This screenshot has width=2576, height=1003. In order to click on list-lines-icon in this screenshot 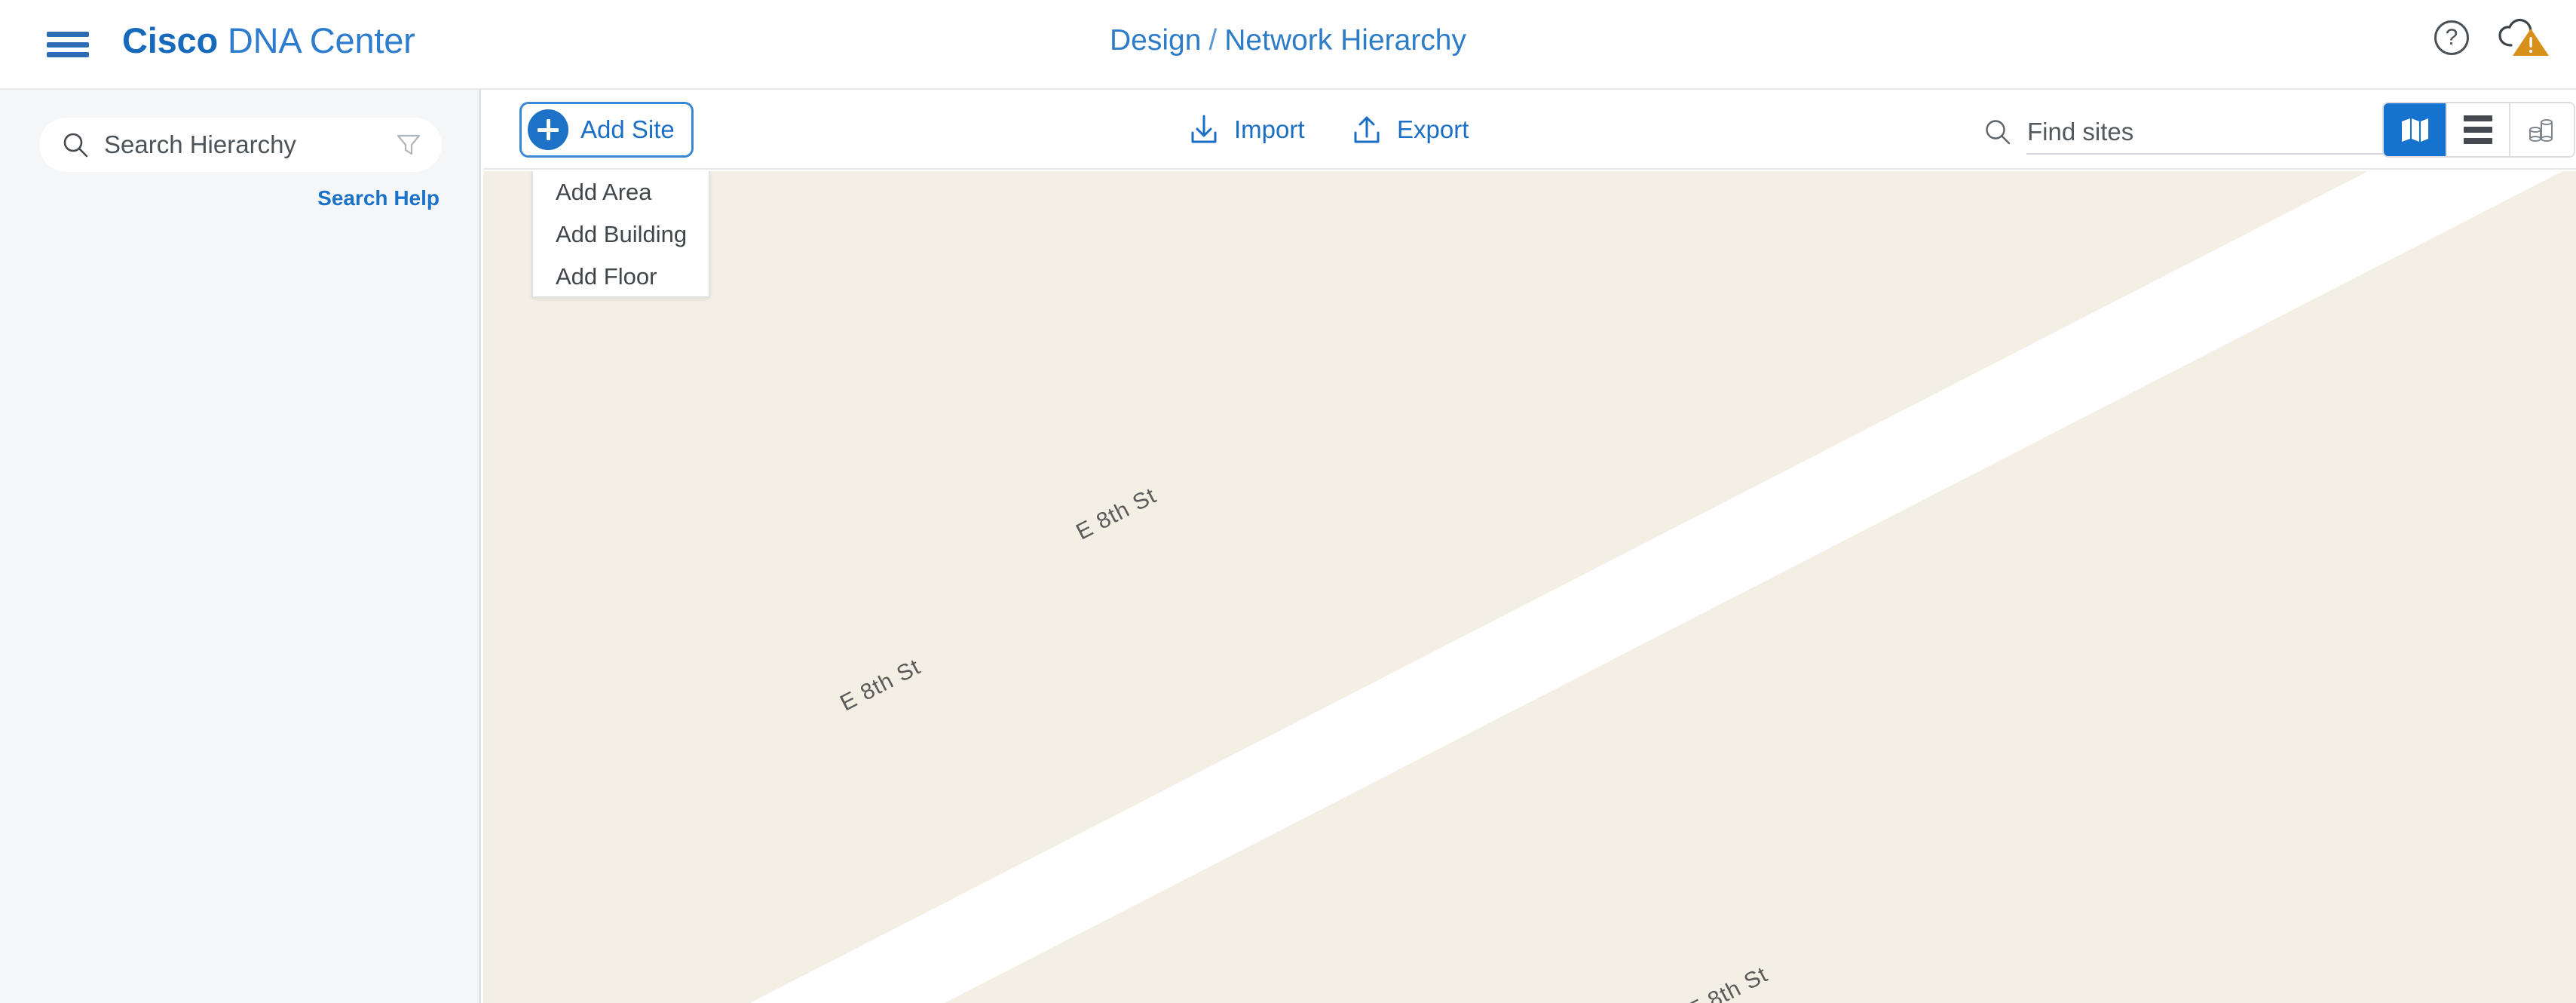, I will do `click(2478, 129)`.